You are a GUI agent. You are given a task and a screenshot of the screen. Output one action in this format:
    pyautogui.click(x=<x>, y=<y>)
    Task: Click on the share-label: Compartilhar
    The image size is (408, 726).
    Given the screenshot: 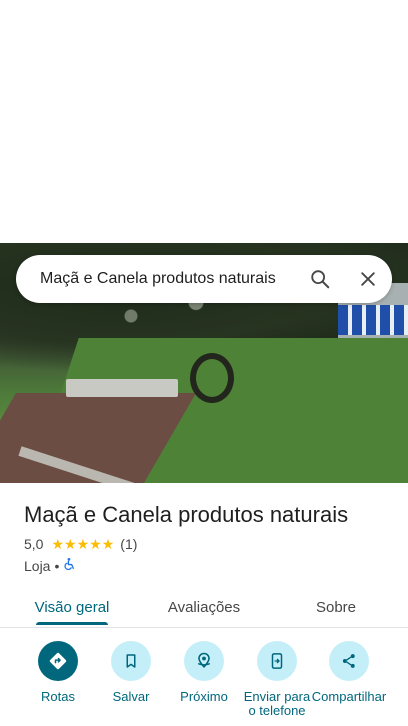 What is the action you would take?
    pyautogui.click(x=349, y=696)
    